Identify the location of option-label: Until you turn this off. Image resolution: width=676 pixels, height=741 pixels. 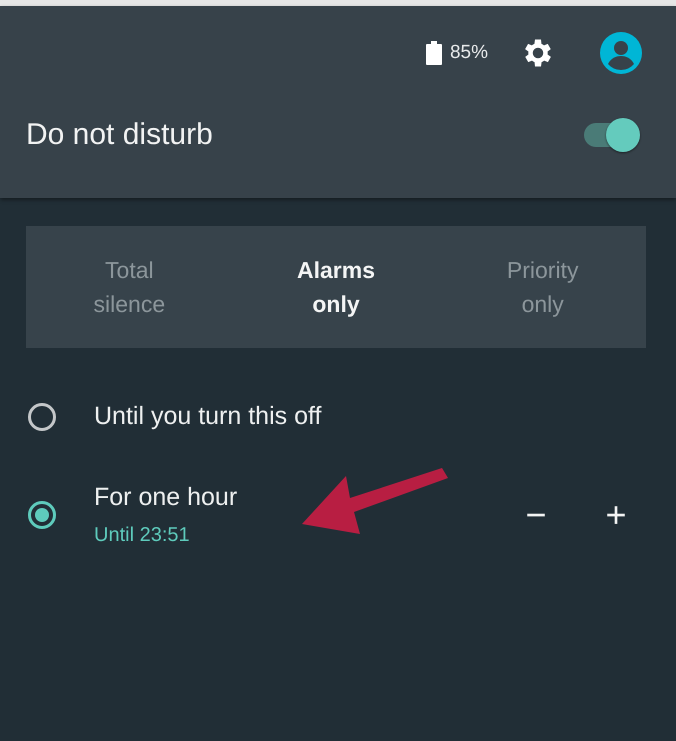
(208, 416).